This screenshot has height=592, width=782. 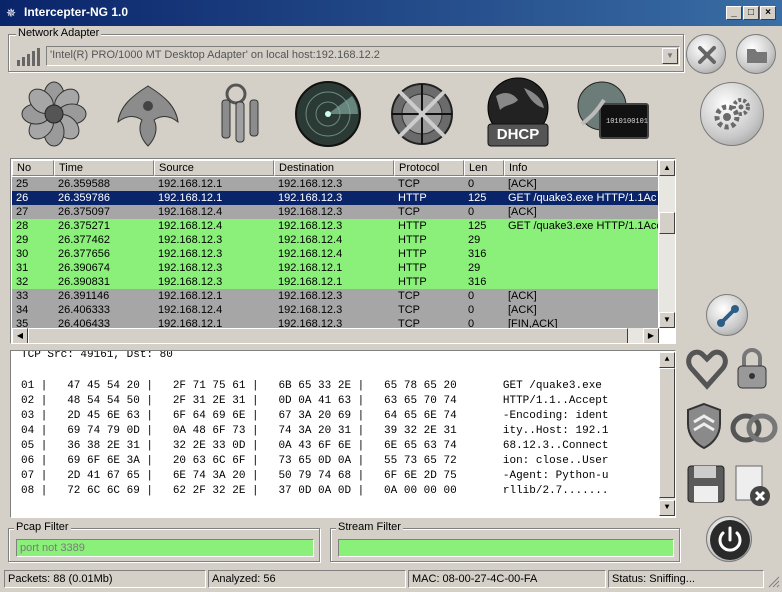 What do you see at coordinates (667, 223) in the screenshot?
I see `scroll-thumb` at bounding box center [667, 223].